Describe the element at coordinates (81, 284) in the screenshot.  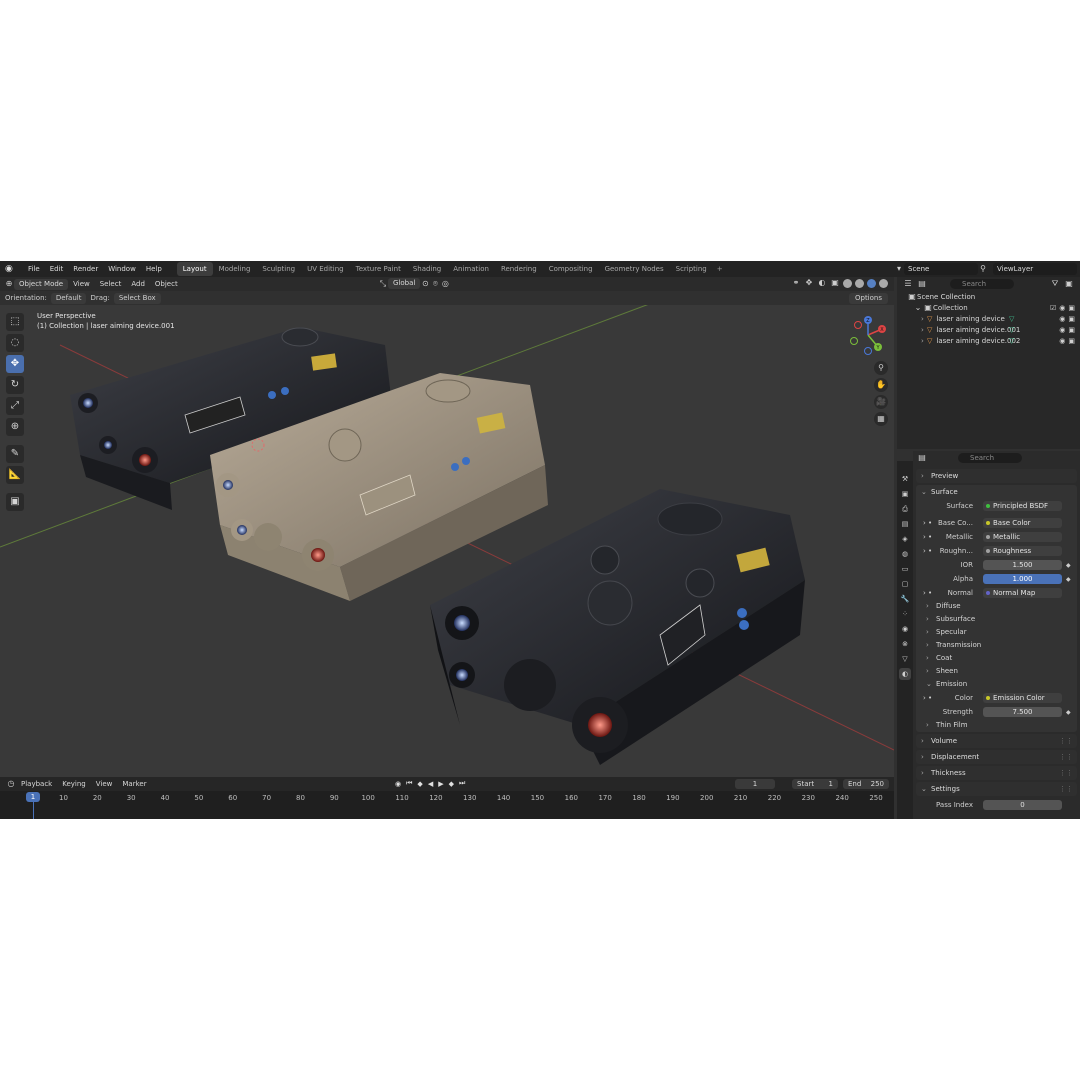
I see `menu-view: View` at that location.